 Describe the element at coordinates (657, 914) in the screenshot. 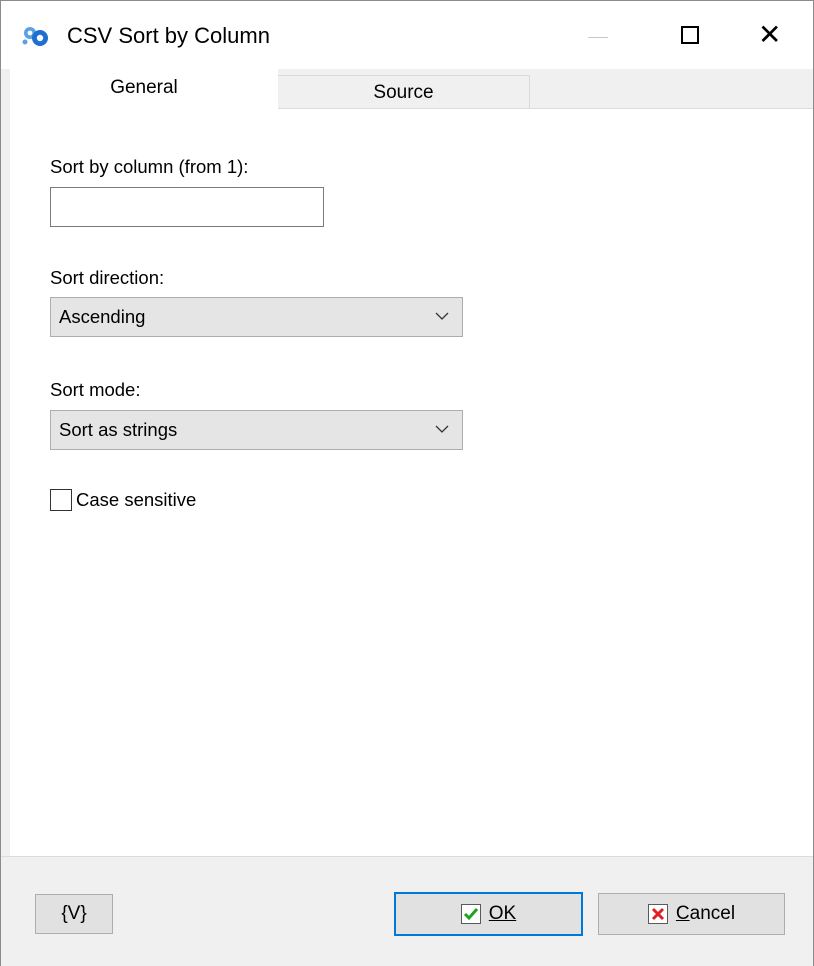

I see `cancel-x-icon` at that location.